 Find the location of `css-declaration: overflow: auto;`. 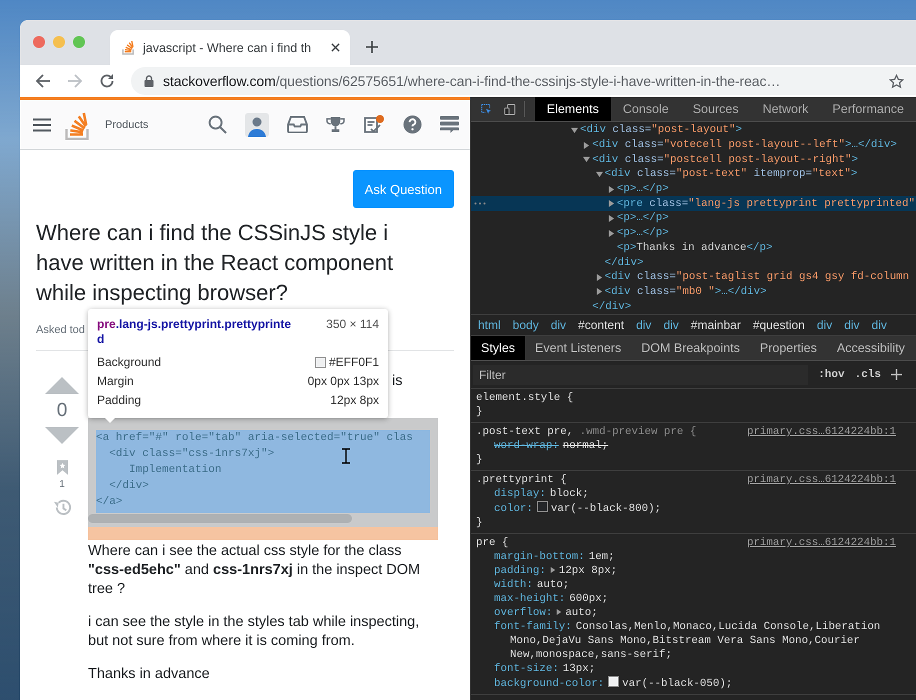

css-declaration: overflow: auto; is located at coordinates (686, 613).